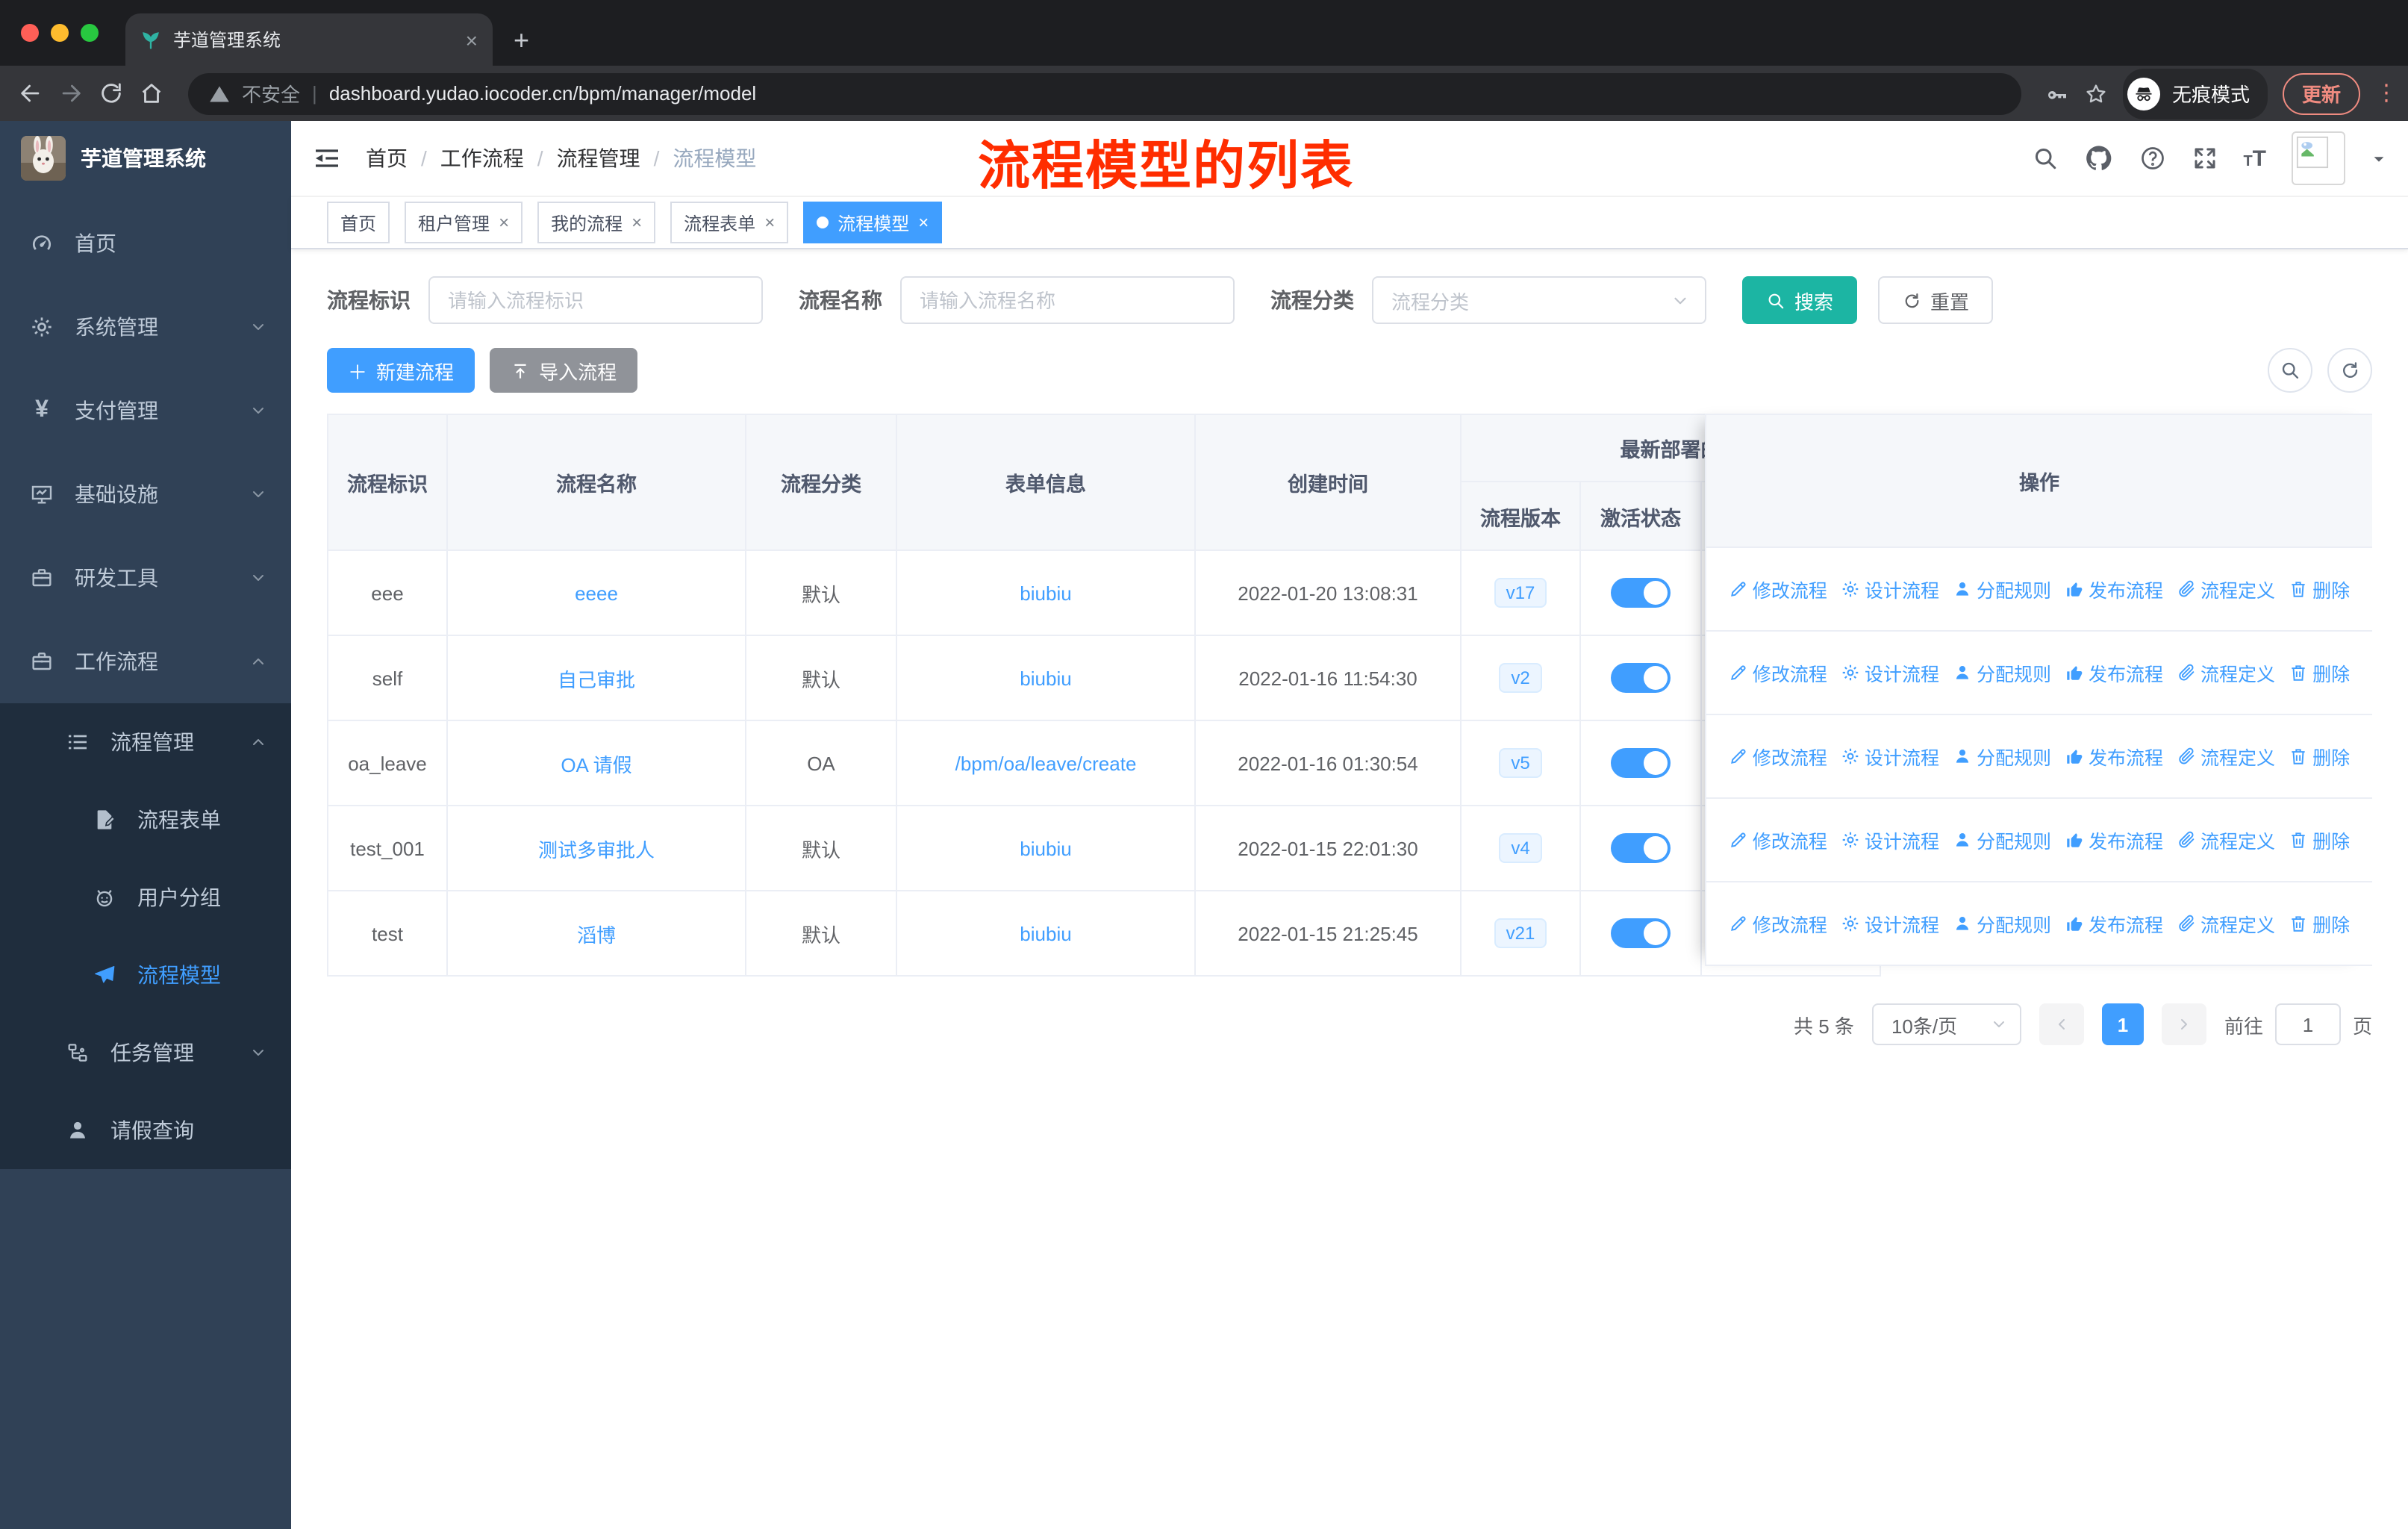 This screenshot has width=2408, height=1529. What do you see at coordinates (2152, 158) in the screenshot?
I see `help-icon` at bounding box center [2152, 158].